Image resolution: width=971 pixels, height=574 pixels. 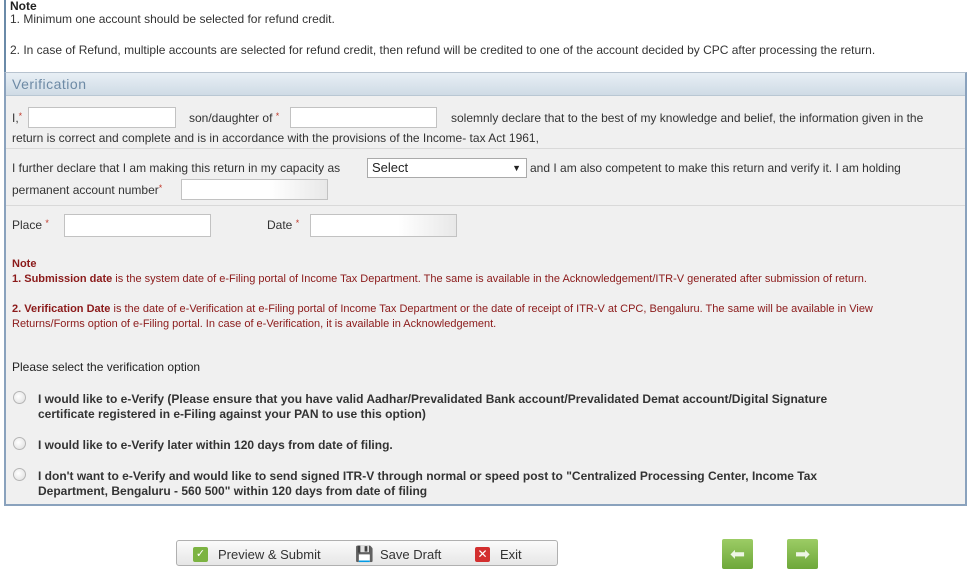 I want to click on checkmark-icon: ✓, so click(x=200, y=554).